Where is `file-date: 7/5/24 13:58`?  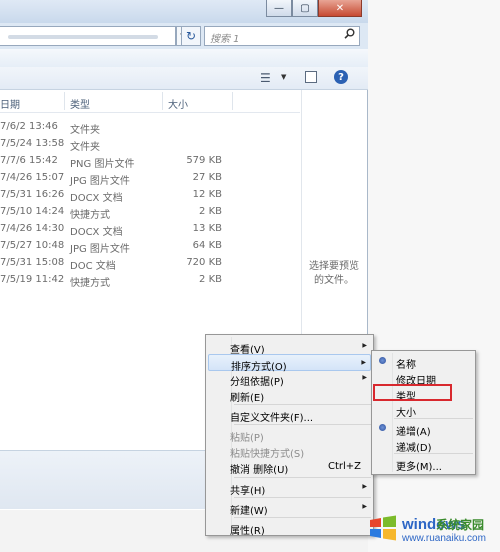
file-date: 7/5/24 13:58 is located at coordinates (32, 143).